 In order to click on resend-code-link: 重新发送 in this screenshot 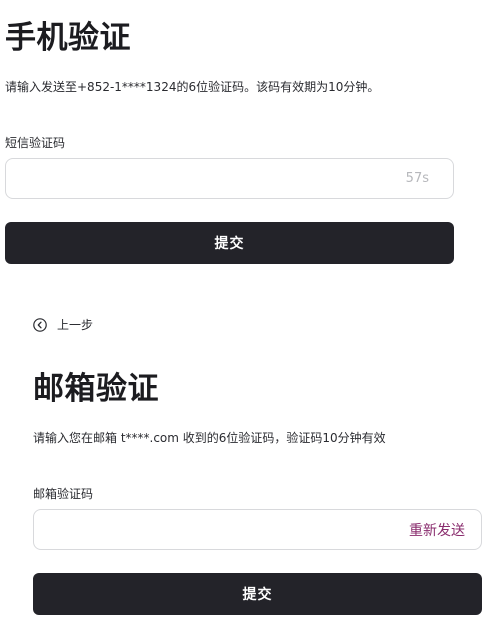, I will do `click(437, 529)`.